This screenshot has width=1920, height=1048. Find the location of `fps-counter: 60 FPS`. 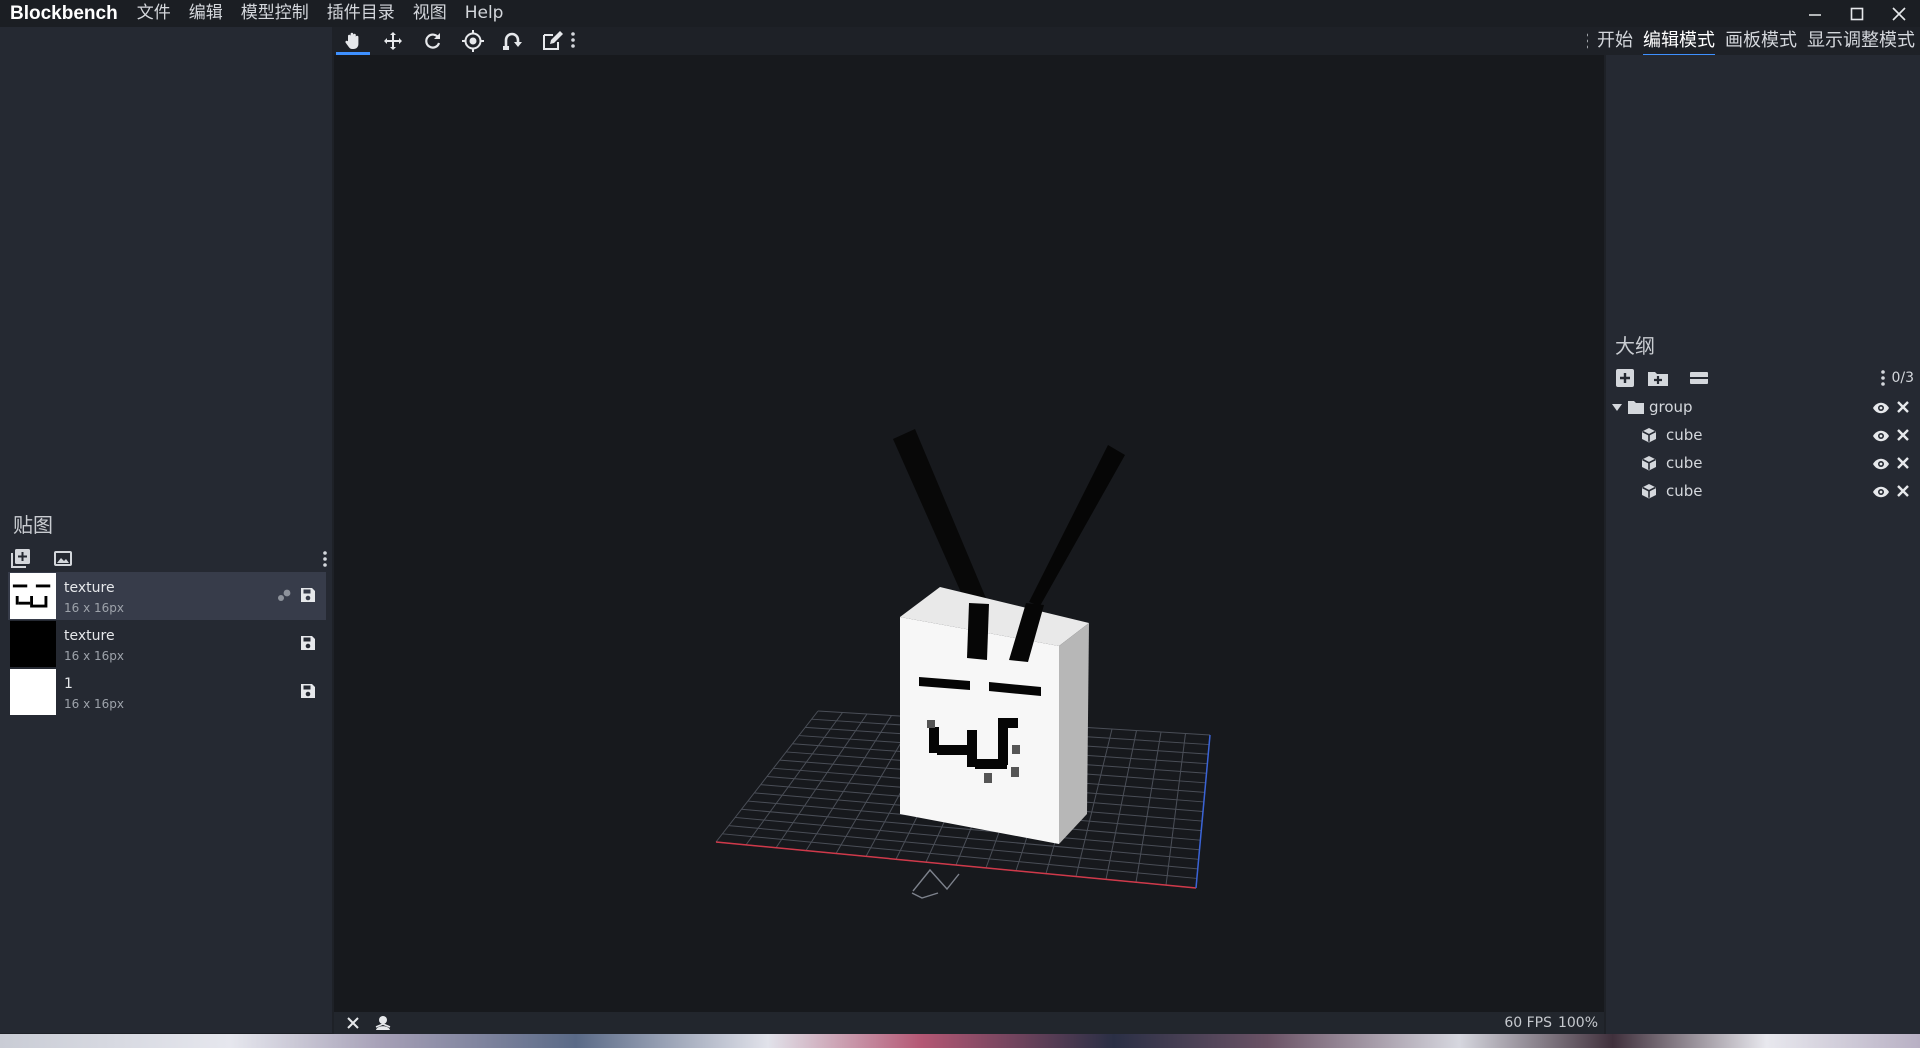

fps-counter: 60 FPS is located at coordinates (1528, 1023).